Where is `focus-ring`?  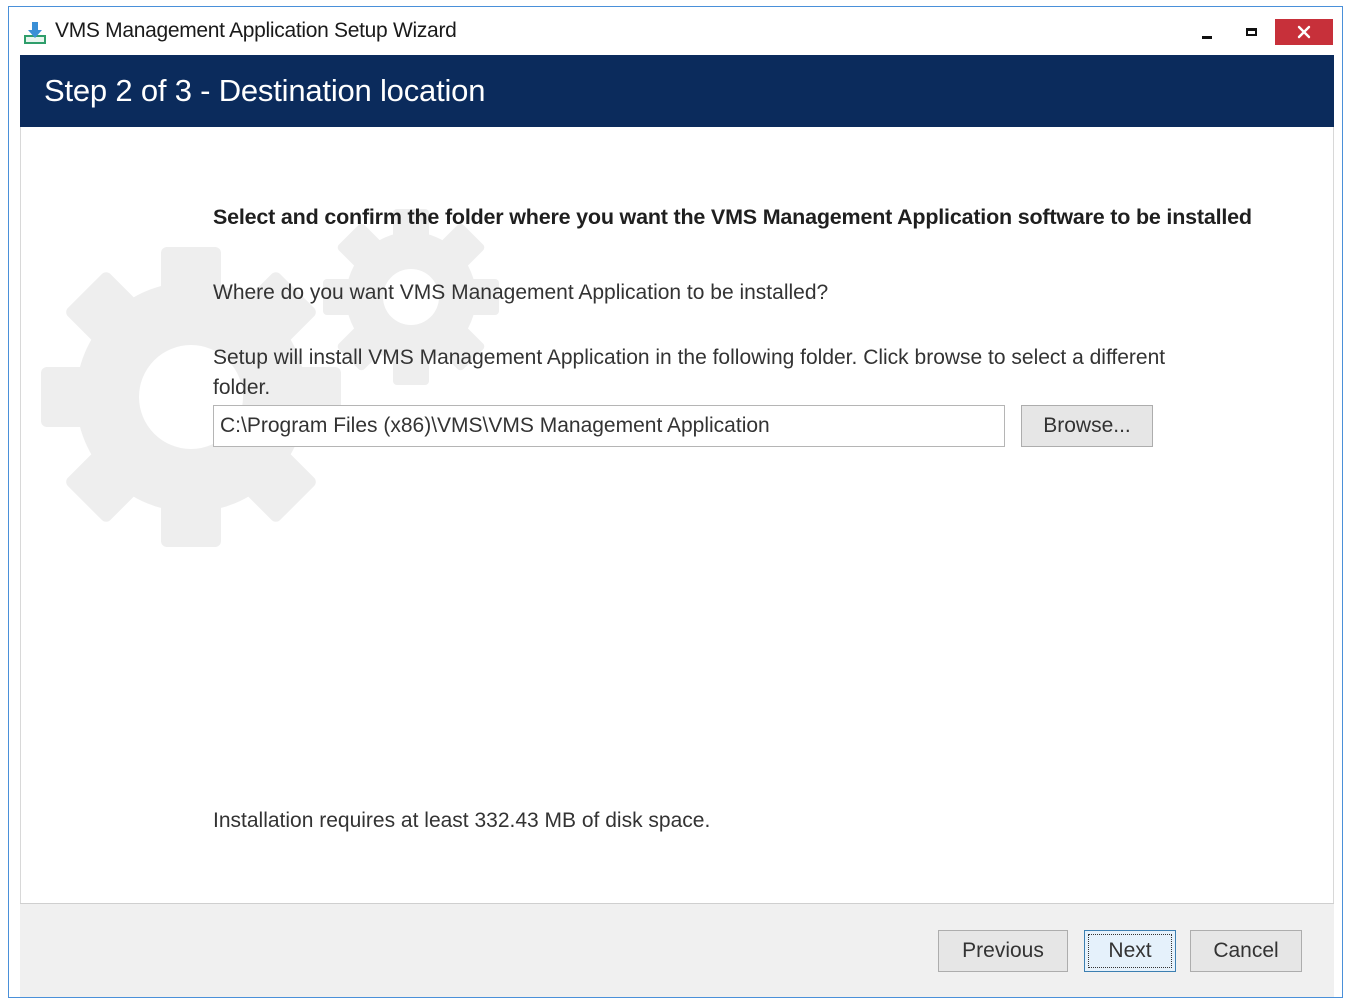
focus-ring is located at coordinates (1130, 951).